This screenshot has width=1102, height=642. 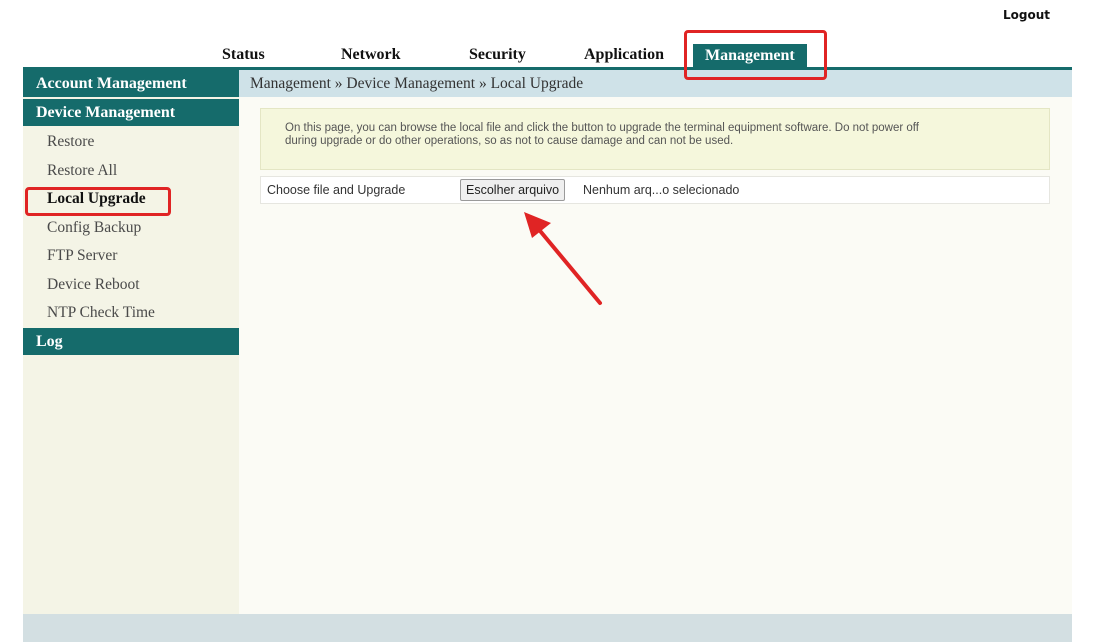 What do you see at coordinates (131, 171) in the screenshot?
I see `sidebar-item-restore-all: Restore All` at bounding box center [131, 171].